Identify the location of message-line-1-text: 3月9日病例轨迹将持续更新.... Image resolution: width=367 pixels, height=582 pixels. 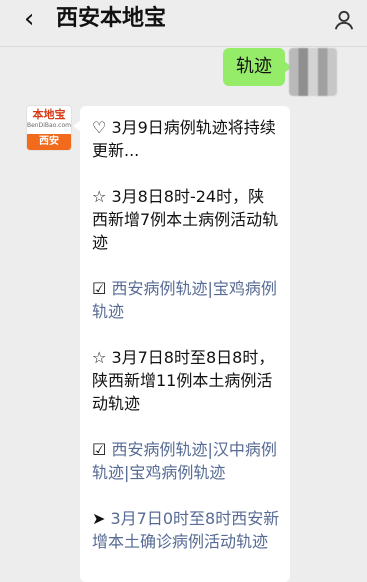
(184, 139).